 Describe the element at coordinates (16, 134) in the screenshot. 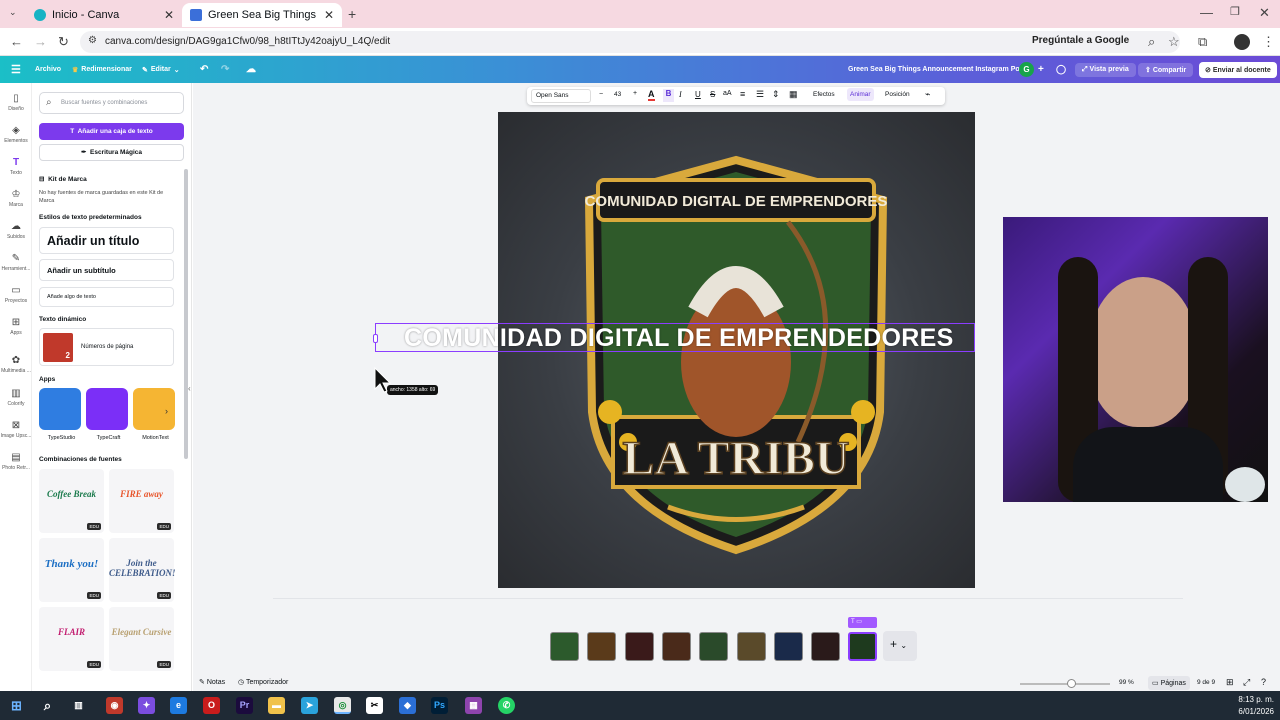

I see `rail-item-1: ◈ Elementos` at that location.